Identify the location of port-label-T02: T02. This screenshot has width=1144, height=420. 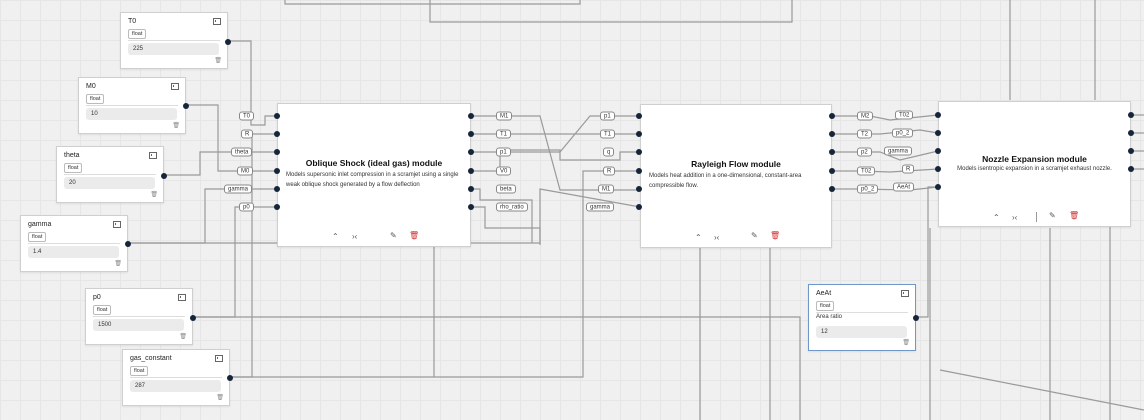
(866, 171).